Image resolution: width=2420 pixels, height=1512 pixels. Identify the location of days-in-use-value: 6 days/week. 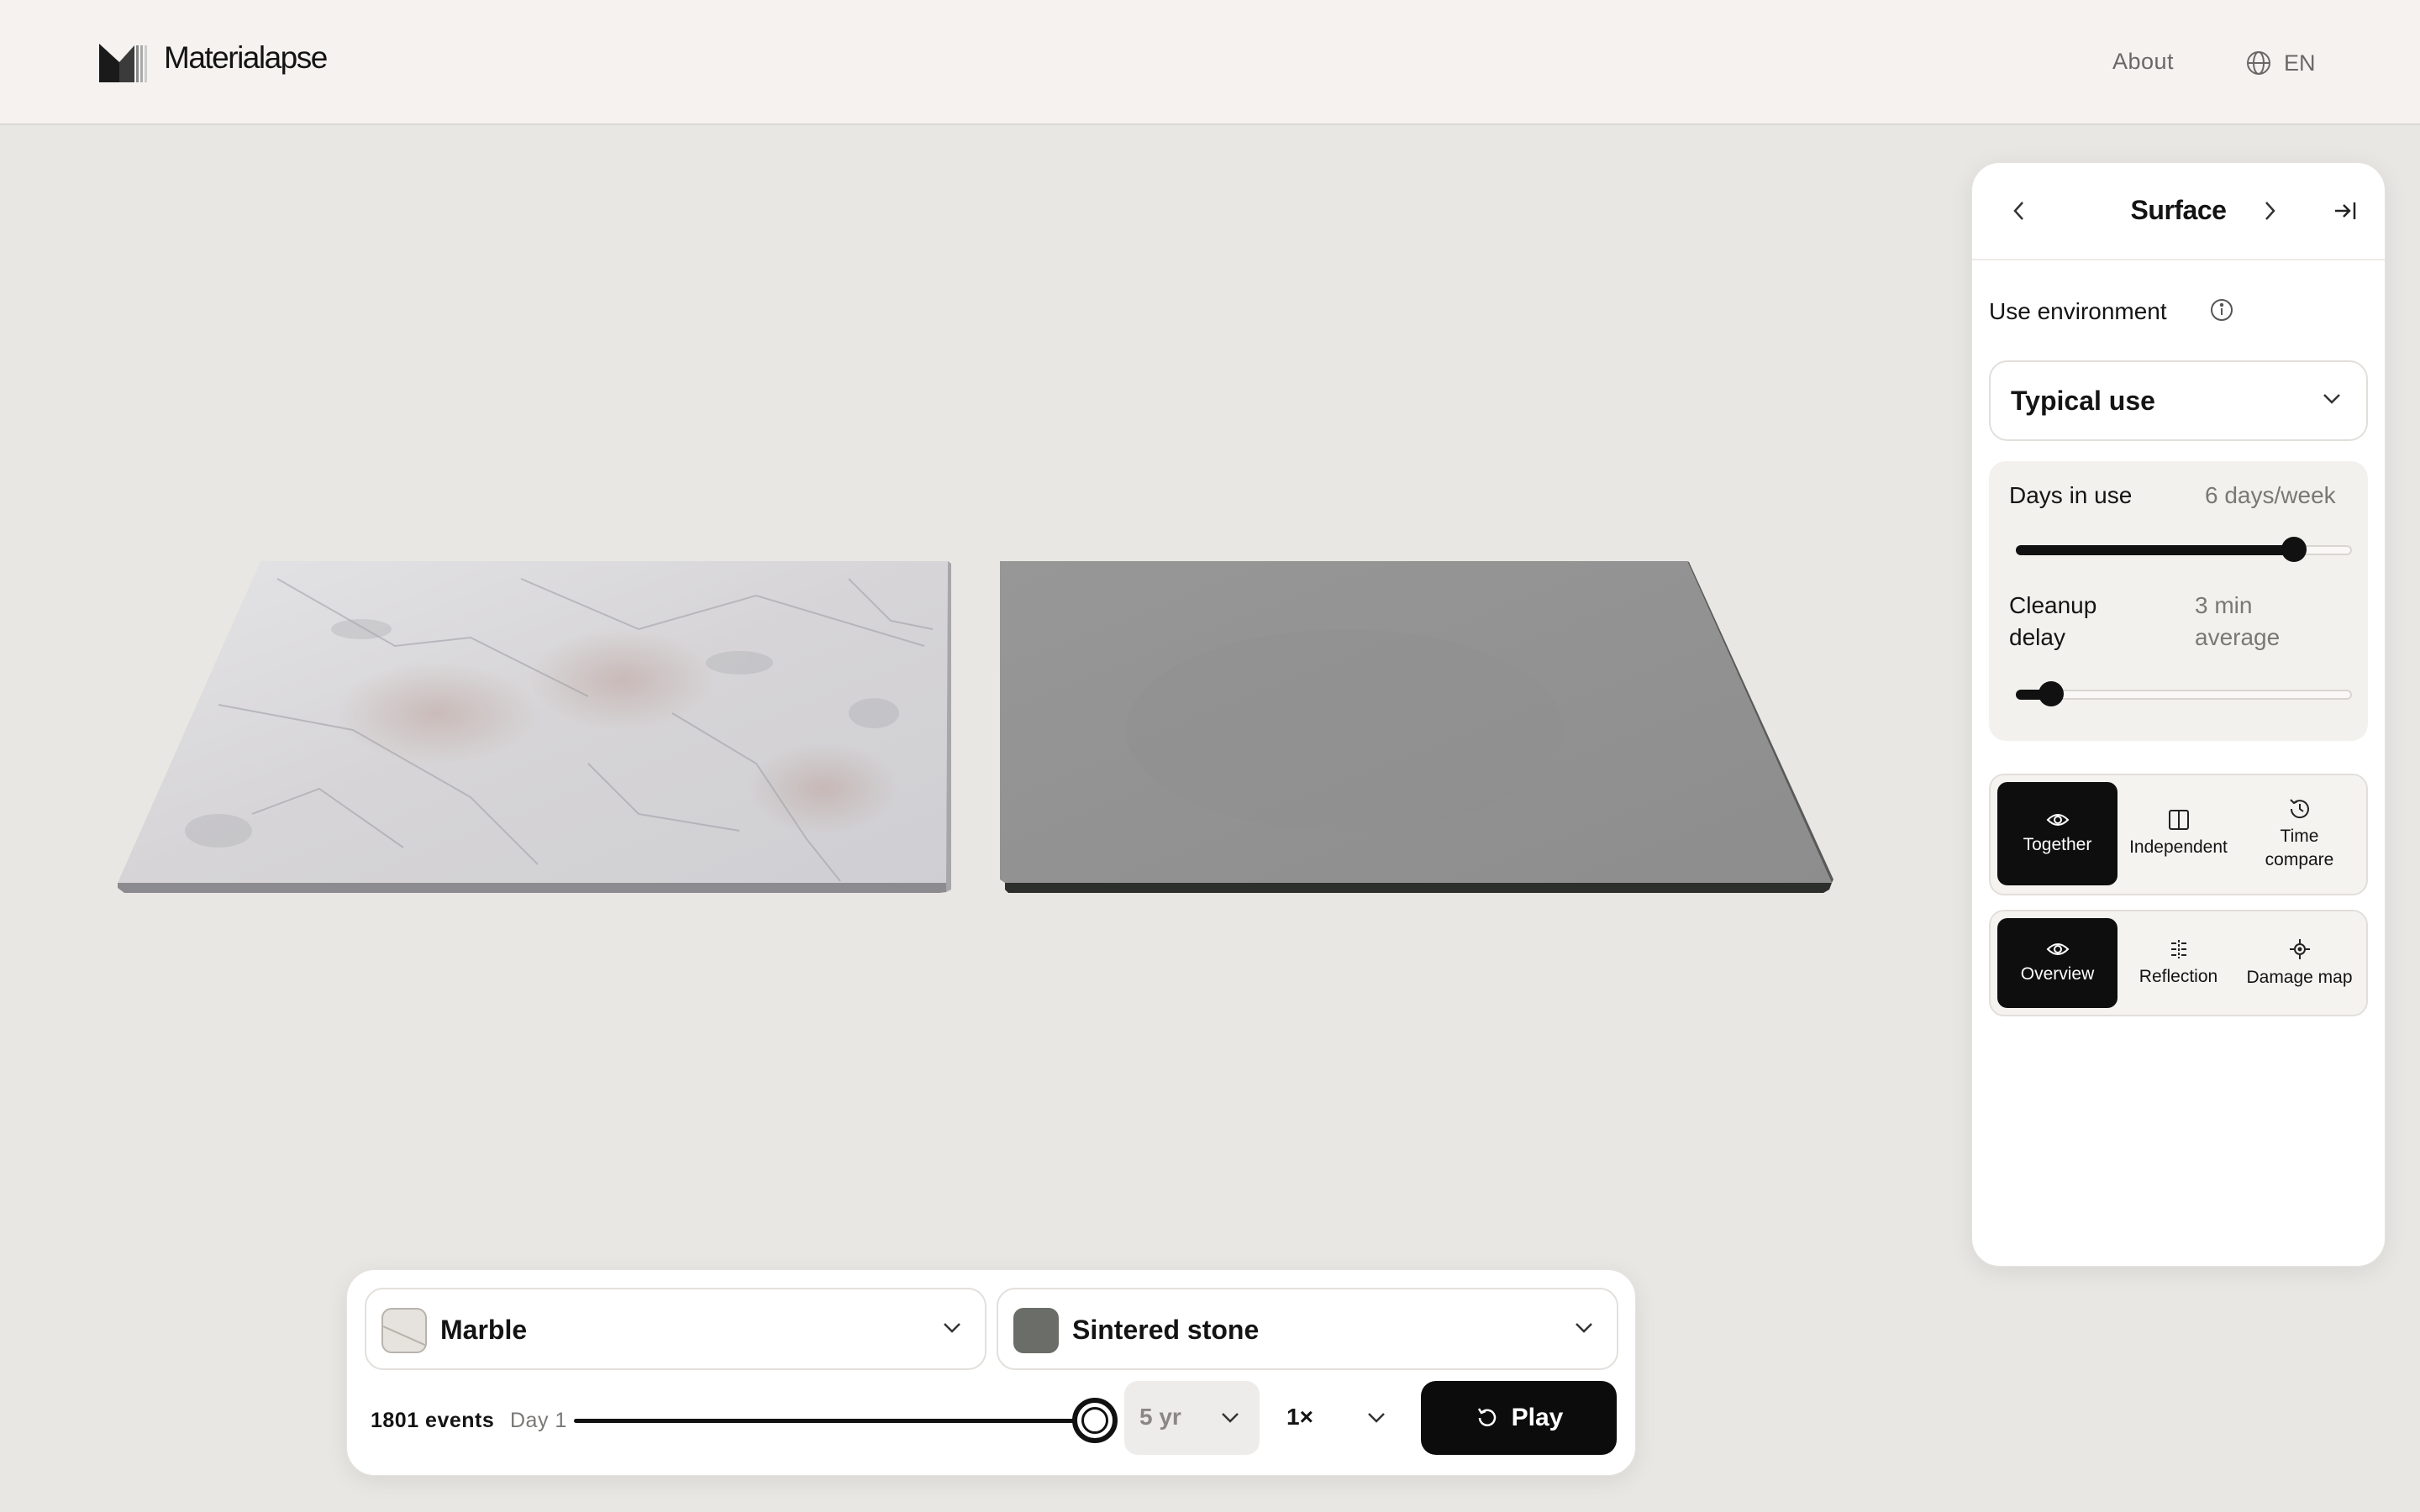
(2270, 495).